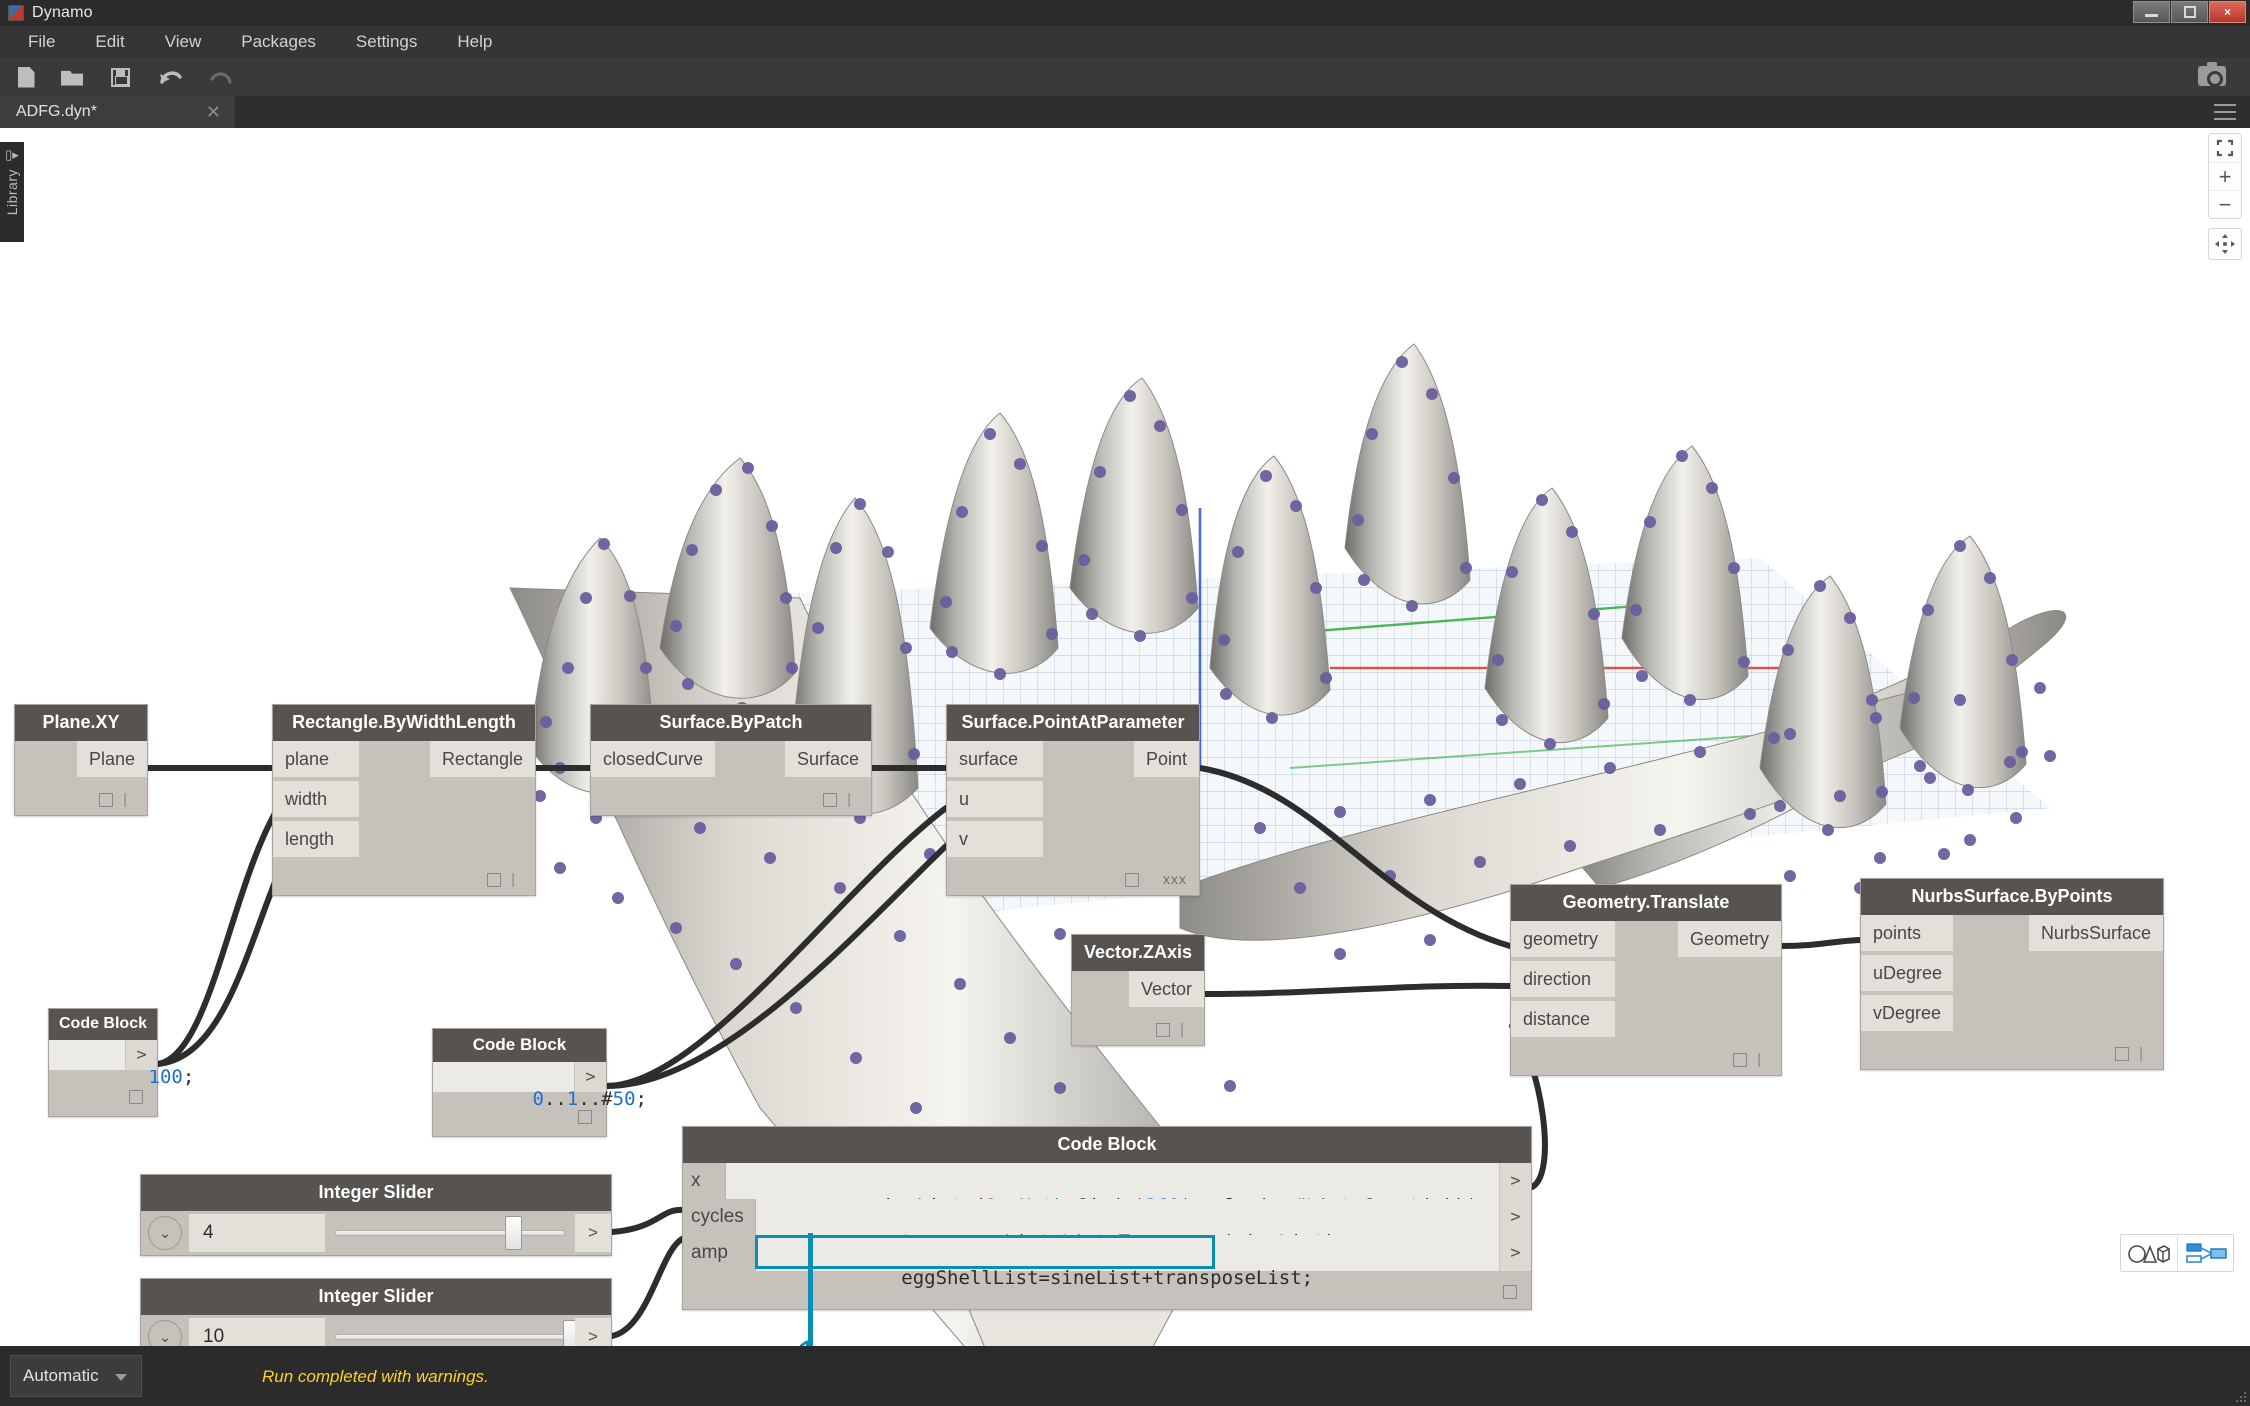  Describe the element at coordinates (376, 1312) in the screenshot. I see `node-integer-slider-amp: Integer Slider ⌄ 10 >` at that location.